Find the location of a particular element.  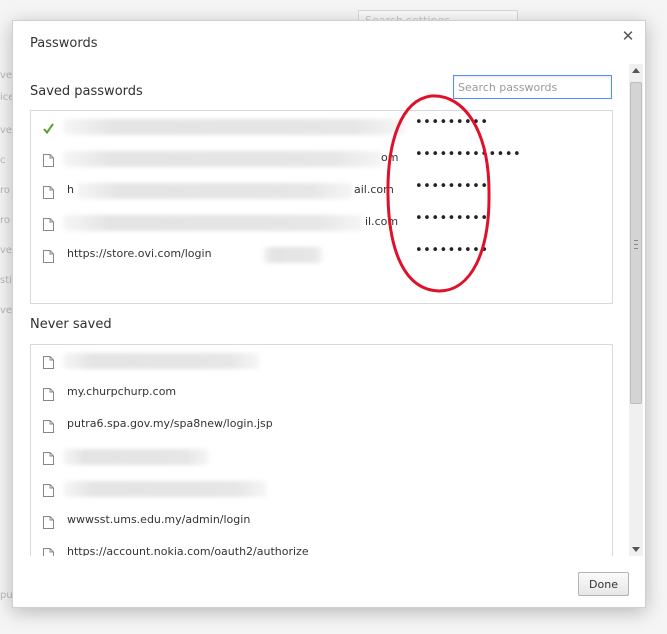

search-passwords-input is located at coordinates (532, 87).